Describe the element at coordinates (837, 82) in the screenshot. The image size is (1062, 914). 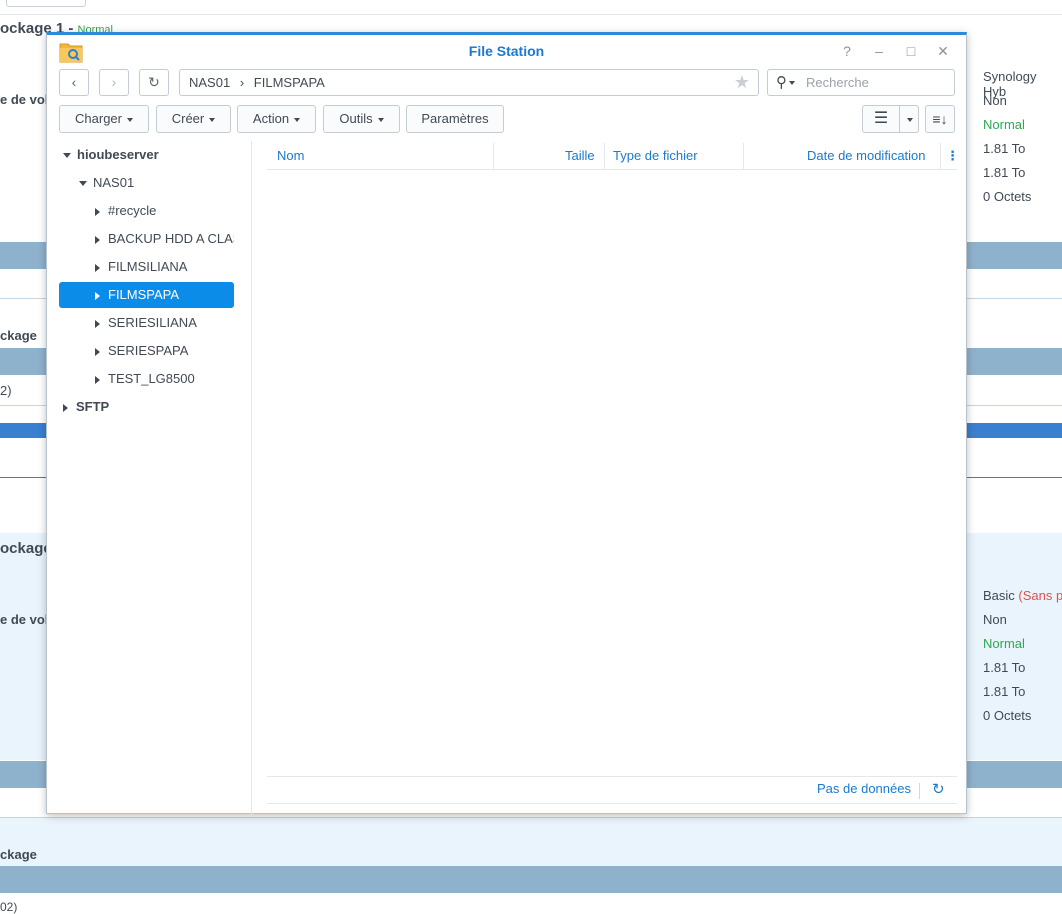
I see `search-input: Recherche` at that location.